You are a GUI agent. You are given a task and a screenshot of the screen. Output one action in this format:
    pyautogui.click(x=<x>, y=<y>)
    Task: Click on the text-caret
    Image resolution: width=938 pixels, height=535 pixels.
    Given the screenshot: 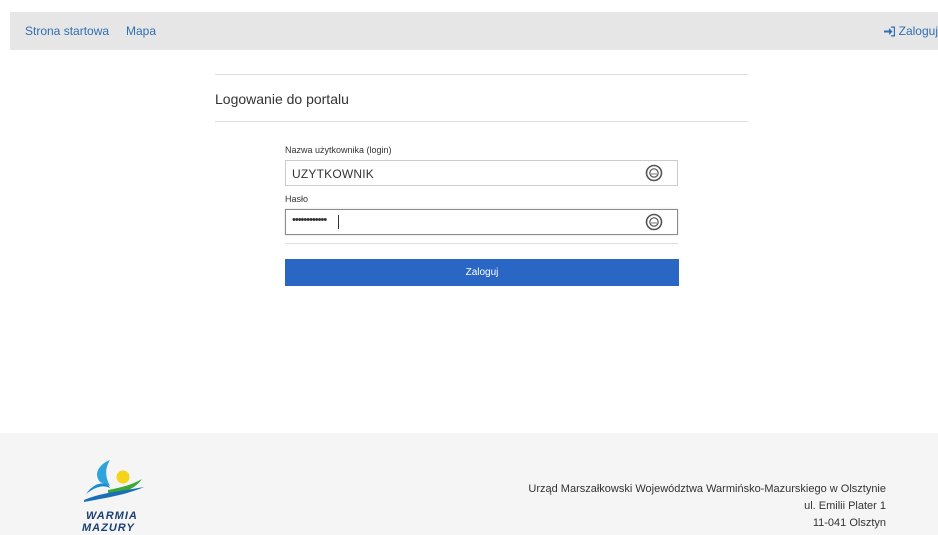 What is the action you would take?
    pyautogui.click(x=338, y=222)
    